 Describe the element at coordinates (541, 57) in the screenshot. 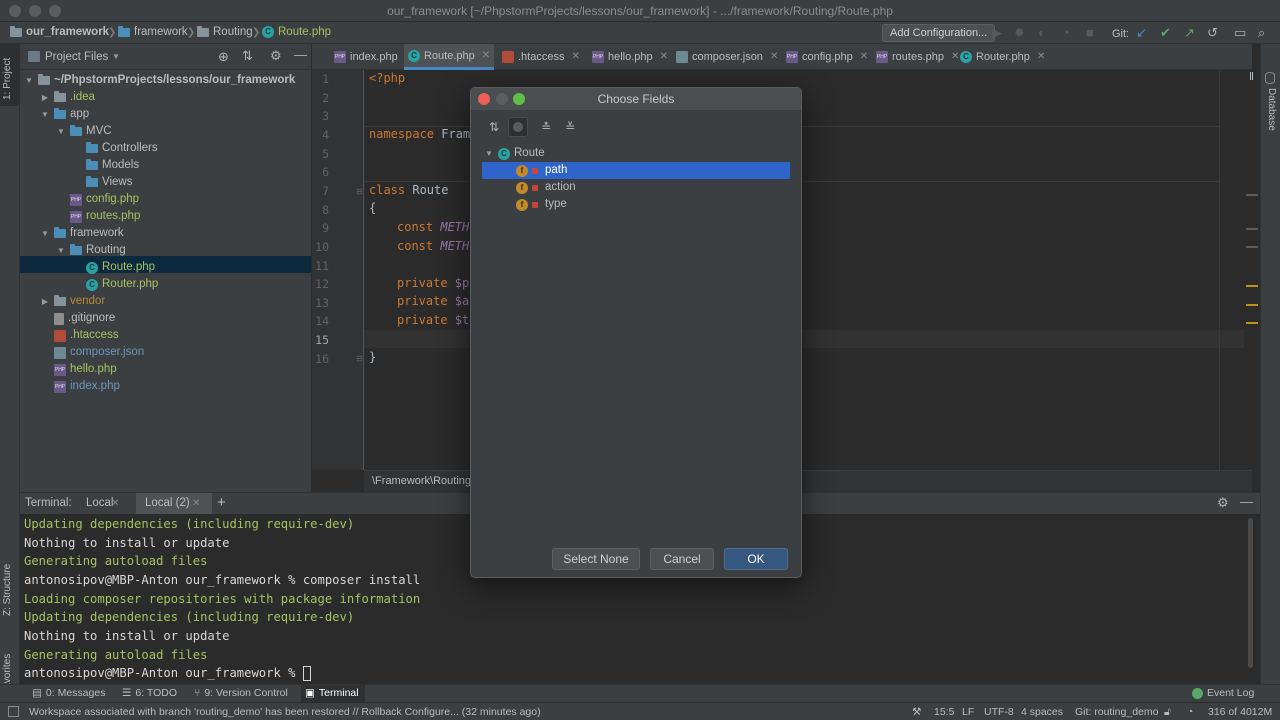

I see `editor-tab: .htaccess ✕` at that location.